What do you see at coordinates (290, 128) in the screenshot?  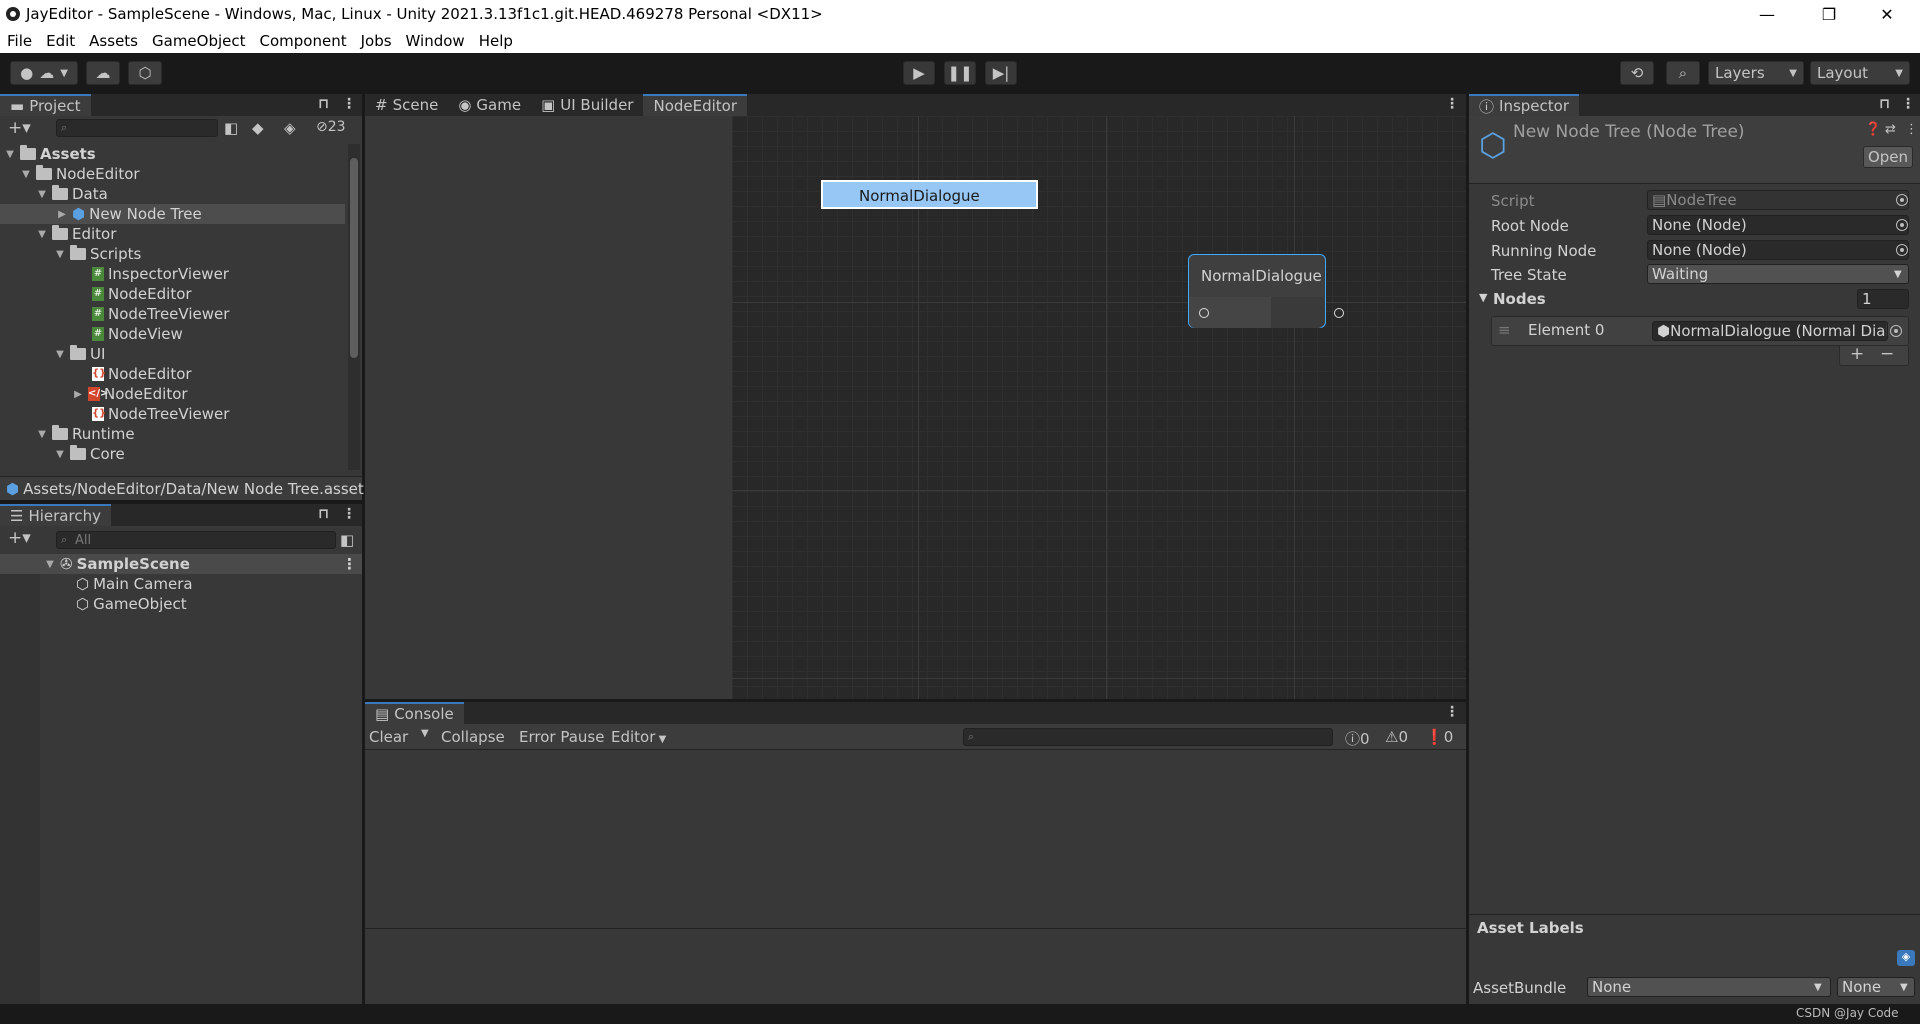 I see `filter-label-icon: ◈` at bounding box center [290, 128].